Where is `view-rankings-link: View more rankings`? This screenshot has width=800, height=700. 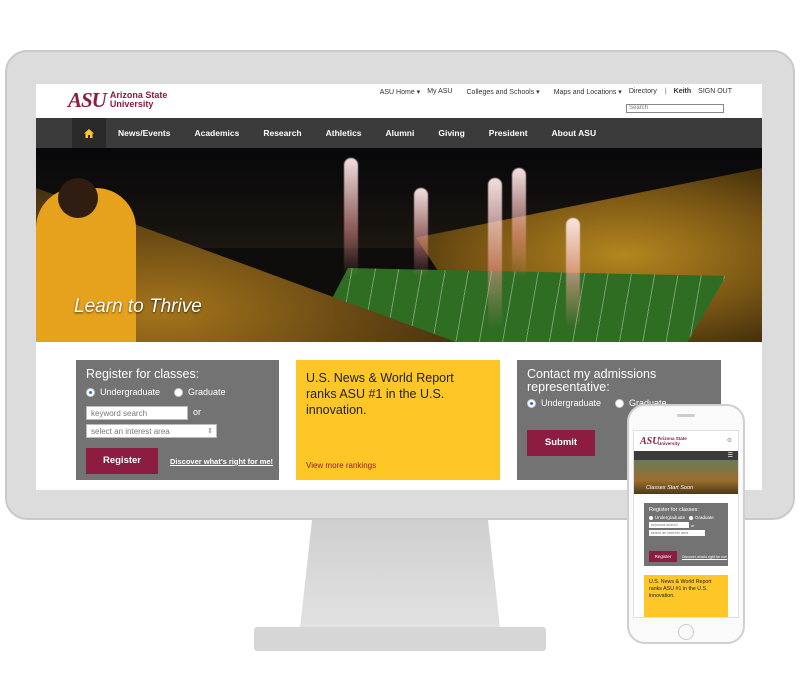 view-rankings-link: View more rankings is located at coordinates (341, 465).